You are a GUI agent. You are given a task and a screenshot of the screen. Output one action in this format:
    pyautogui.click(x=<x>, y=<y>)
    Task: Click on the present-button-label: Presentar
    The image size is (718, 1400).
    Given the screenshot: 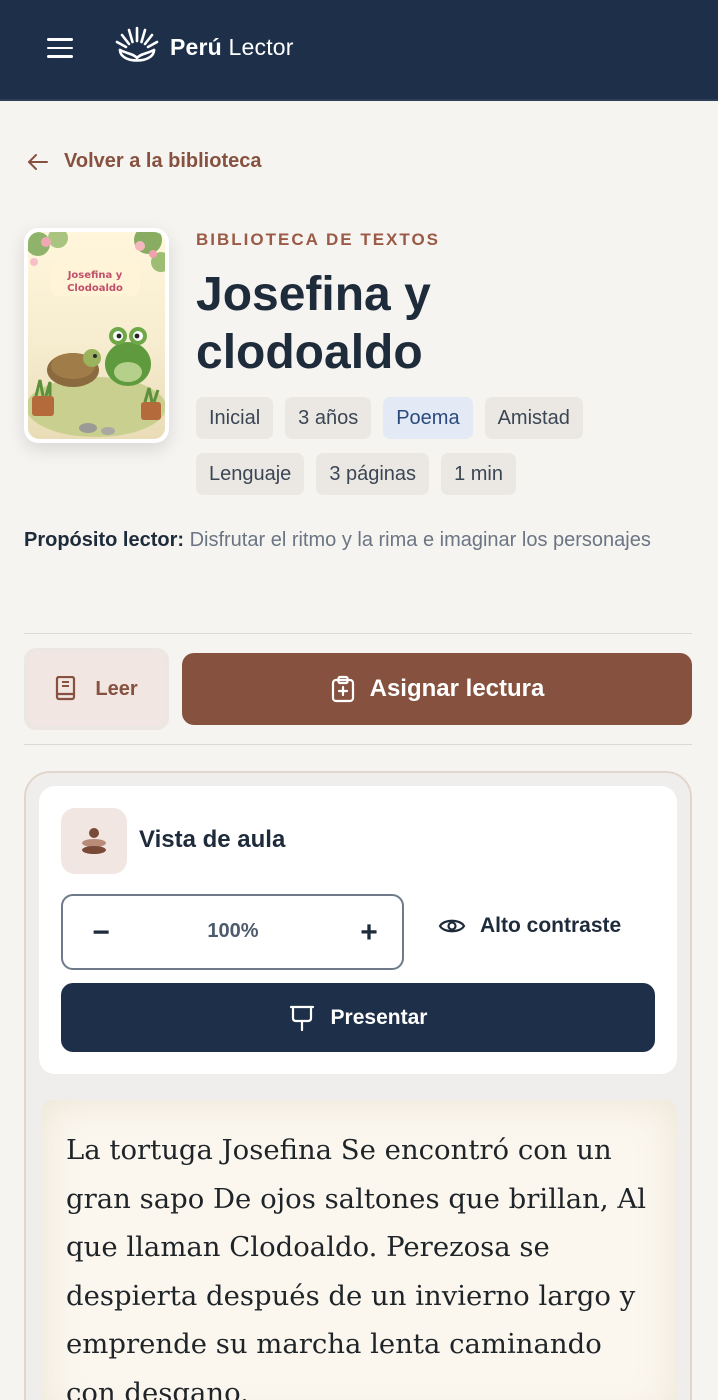 What is the action you would take?
    pyautogui.click(x=379, y=1017)
    